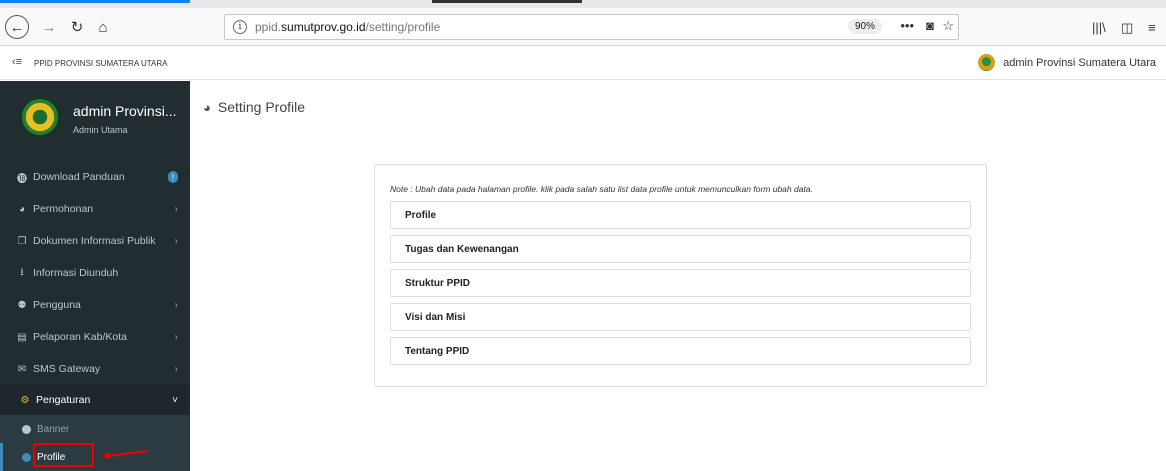  Describe the element at coordinates (173, 177) in the screenshot. I see `notification-badge: !` at that location.